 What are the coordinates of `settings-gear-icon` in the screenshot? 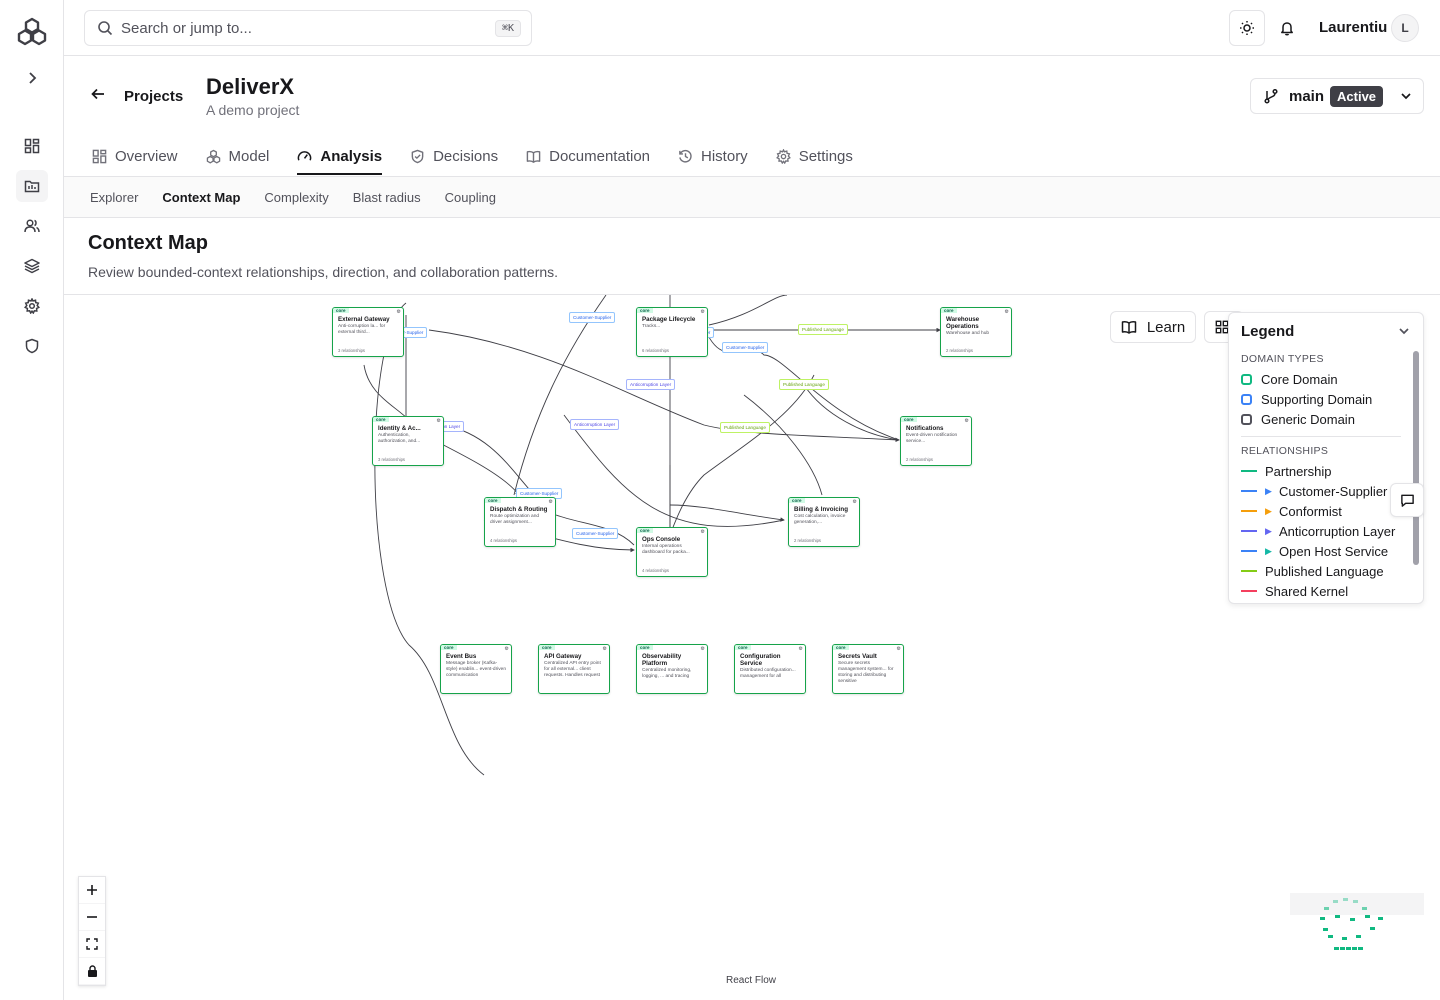 It's located at (32, 306).